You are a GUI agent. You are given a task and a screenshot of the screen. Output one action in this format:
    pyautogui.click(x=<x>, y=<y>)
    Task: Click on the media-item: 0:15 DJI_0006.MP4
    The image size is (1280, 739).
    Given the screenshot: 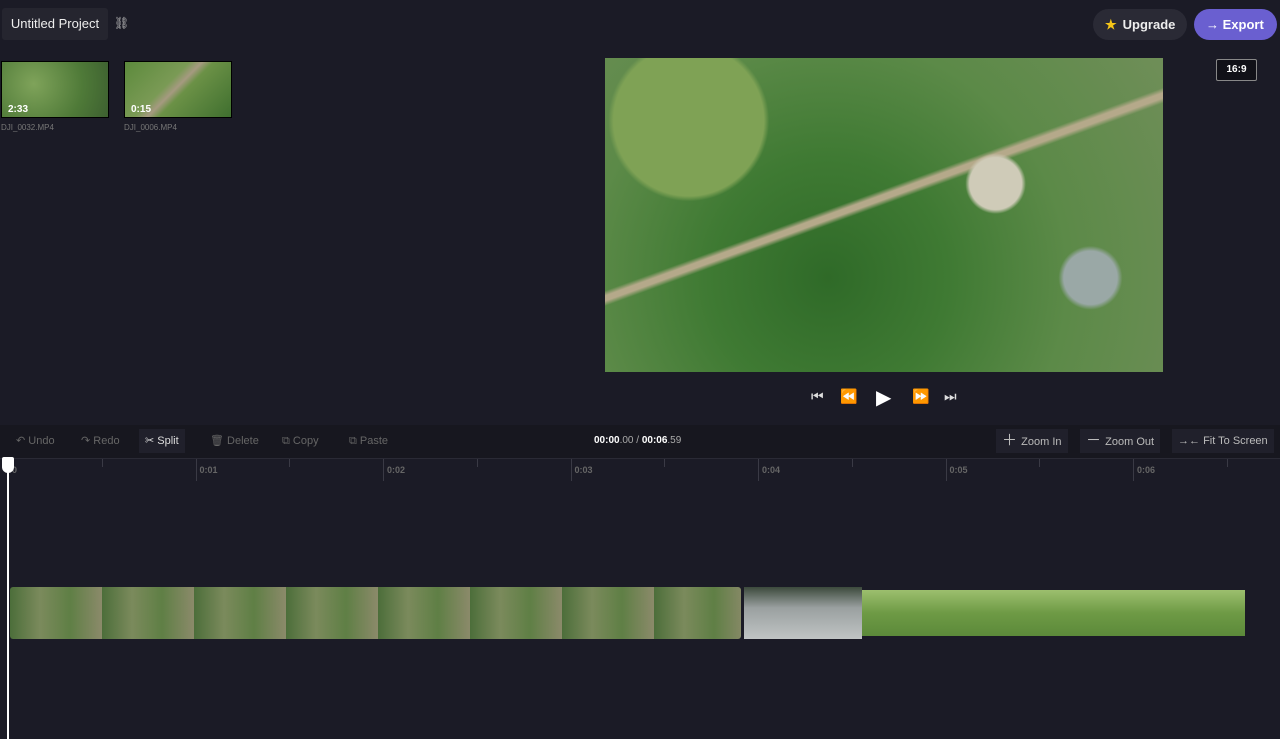 What is the action you would take?
    pyautogui.click(x=178, y=96)
    